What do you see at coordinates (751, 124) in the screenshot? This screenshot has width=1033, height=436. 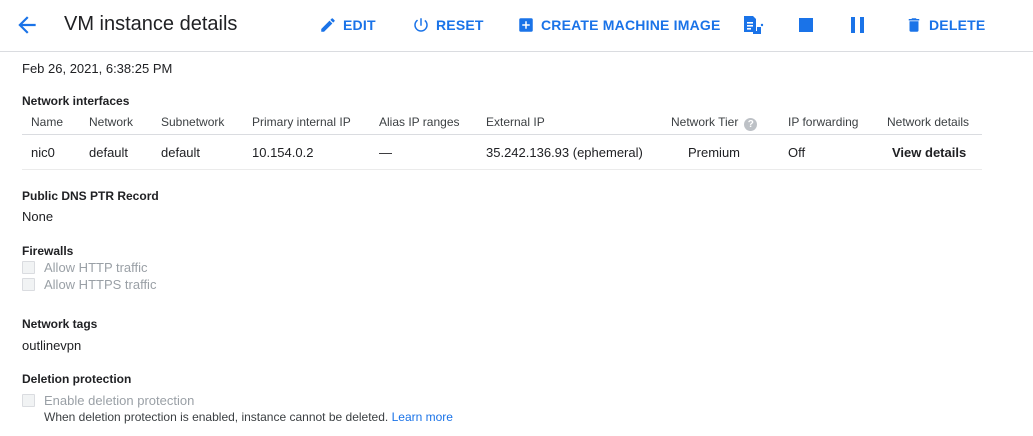 I see `help-circle-icon: ?` at bounding box center [751, 124].